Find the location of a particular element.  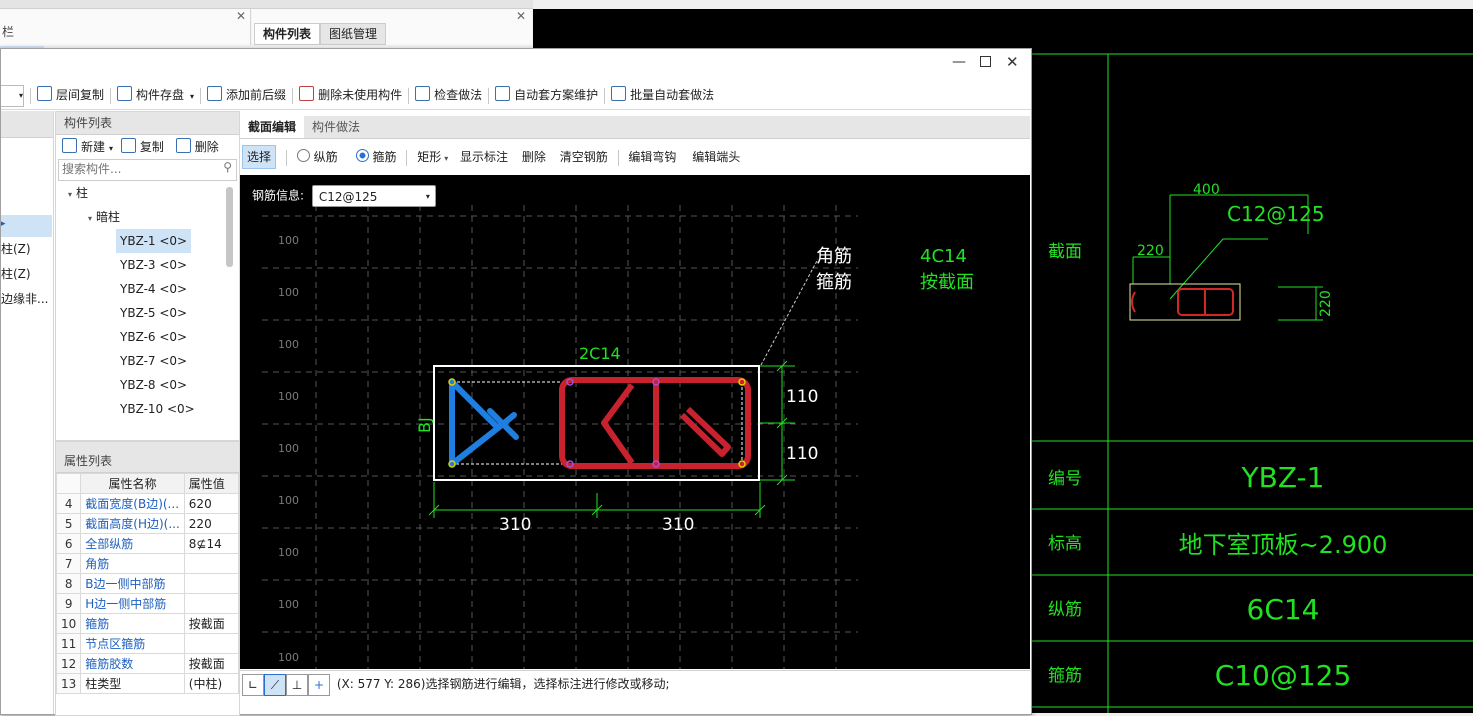

property-row: 5 截面高度(H边)(... 220 is located at coordinates (147, 523).